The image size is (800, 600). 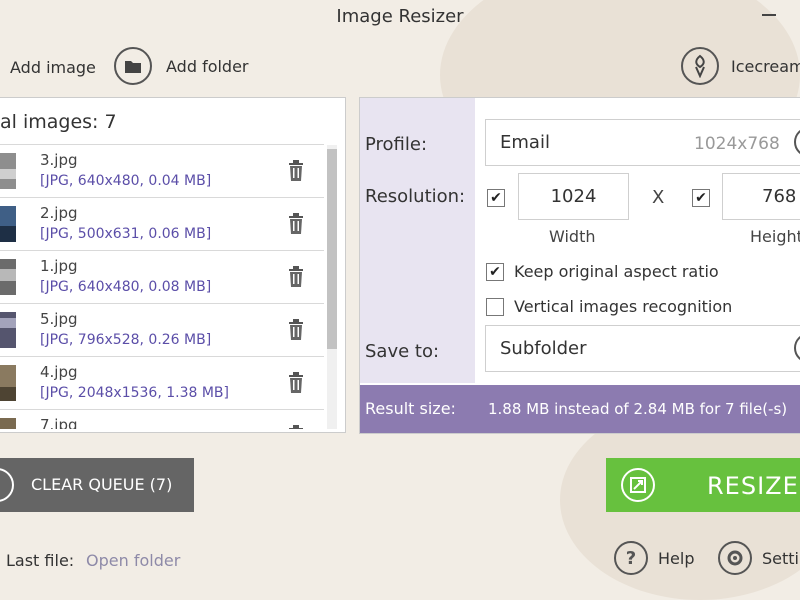 What do you see at coordinates (162, 171) in the screenshot?
I see `list-item: 3.jpg [JPG, 640x480, 0.04 MB]` at bounding box center [162, 171].